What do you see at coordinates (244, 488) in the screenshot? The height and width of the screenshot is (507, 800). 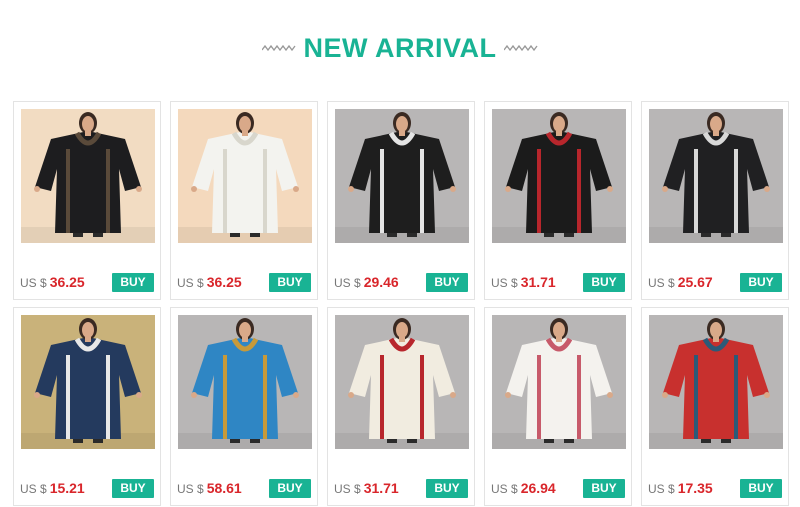 I see `price-row: US $ 58.61 BUY` at bounding box center [244, 488].